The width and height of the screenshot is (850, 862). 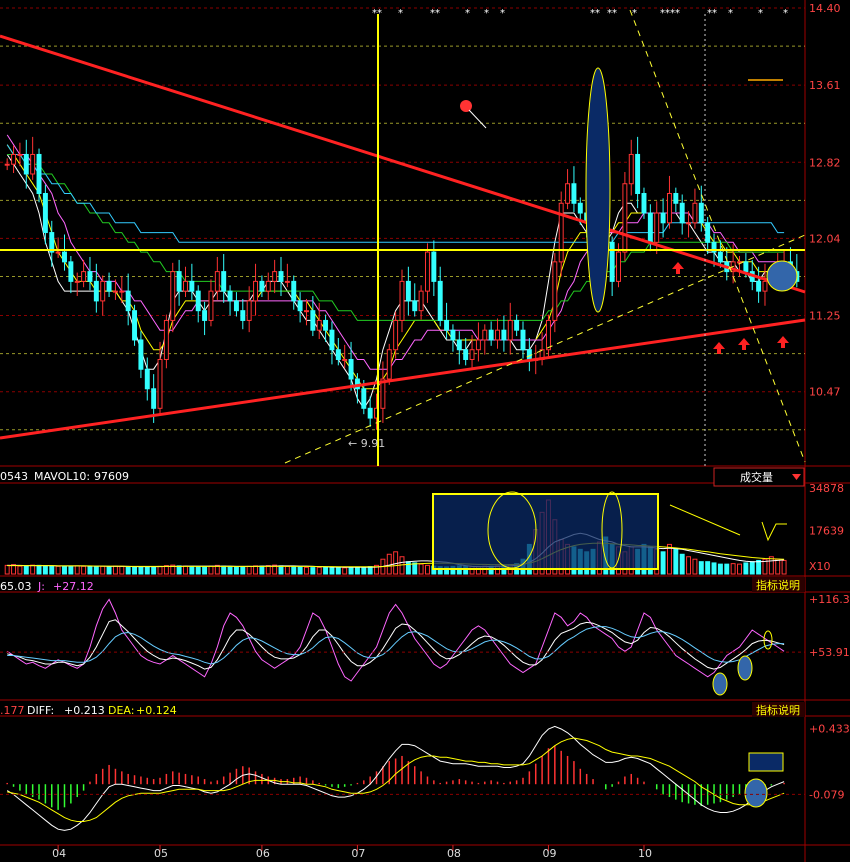 I want to click on time-tick-label: 04, so click(x=59, y=853).